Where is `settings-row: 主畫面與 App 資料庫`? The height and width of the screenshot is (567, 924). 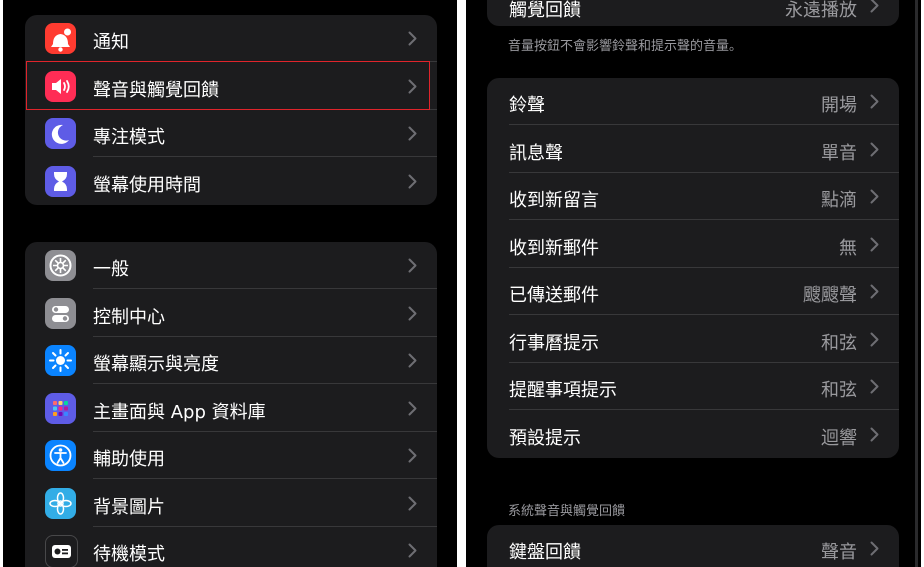 settings-row: 主畫面與 App 資料庫 is located at coordinates (231, 408).